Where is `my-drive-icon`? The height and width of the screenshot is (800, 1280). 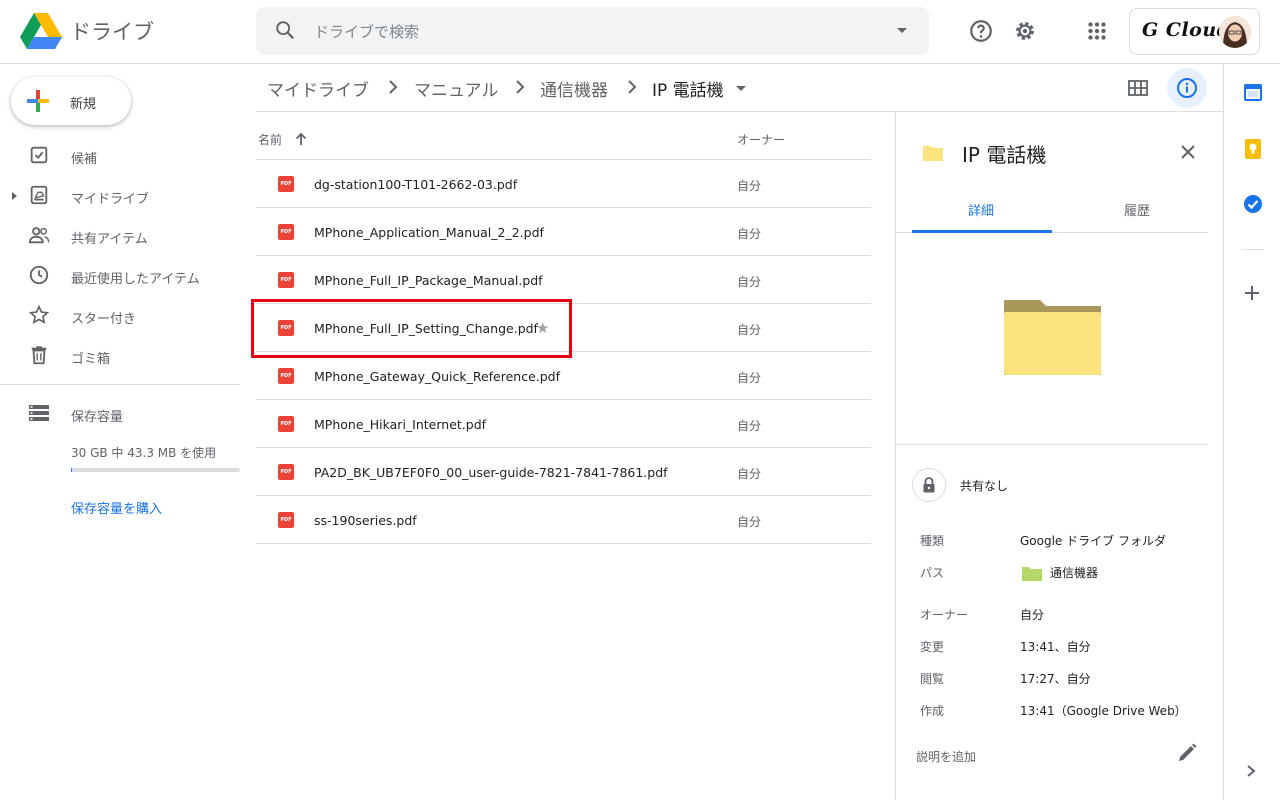 my-drive-icon is located at coordinates (39, 195).